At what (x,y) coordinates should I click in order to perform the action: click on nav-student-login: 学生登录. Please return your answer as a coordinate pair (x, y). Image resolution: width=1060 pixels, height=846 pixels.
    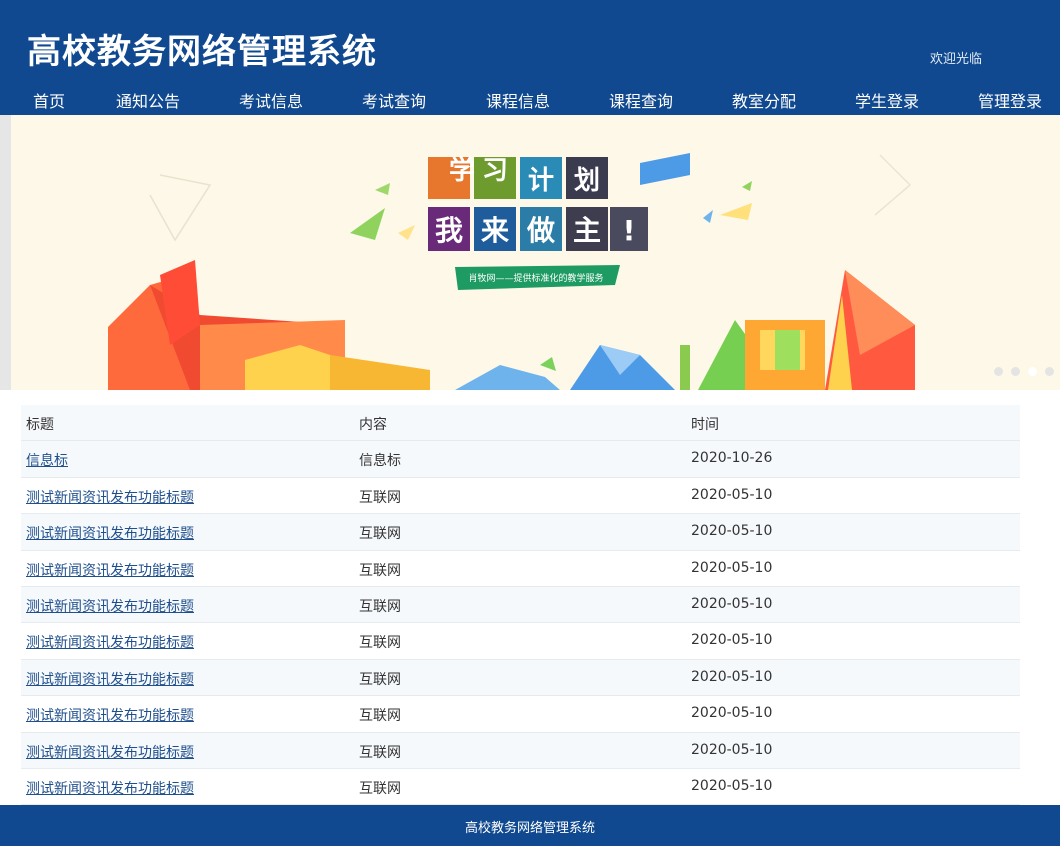
    Looking at the image, I should click on (887, 100).